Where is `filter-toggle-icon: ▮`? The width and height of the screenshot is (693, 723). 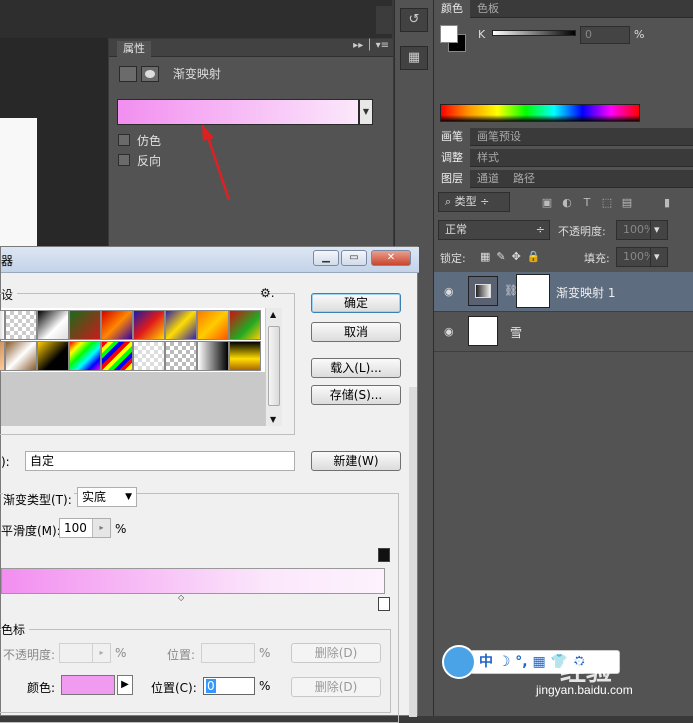
filter-toggle-icon: ▮ is located at coordinates (667, 203).